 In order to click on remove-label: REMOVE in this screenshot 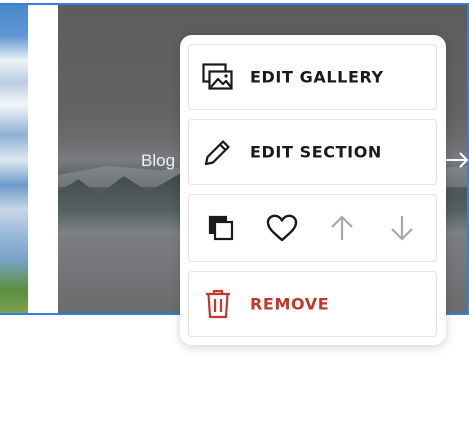, I will do `click(290, 304)`.